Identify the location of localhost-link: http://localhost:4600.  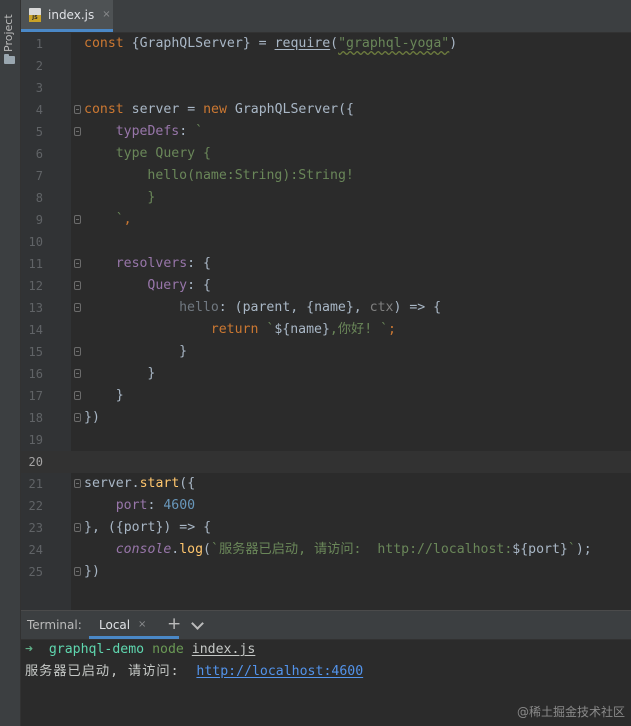
(279, 671).